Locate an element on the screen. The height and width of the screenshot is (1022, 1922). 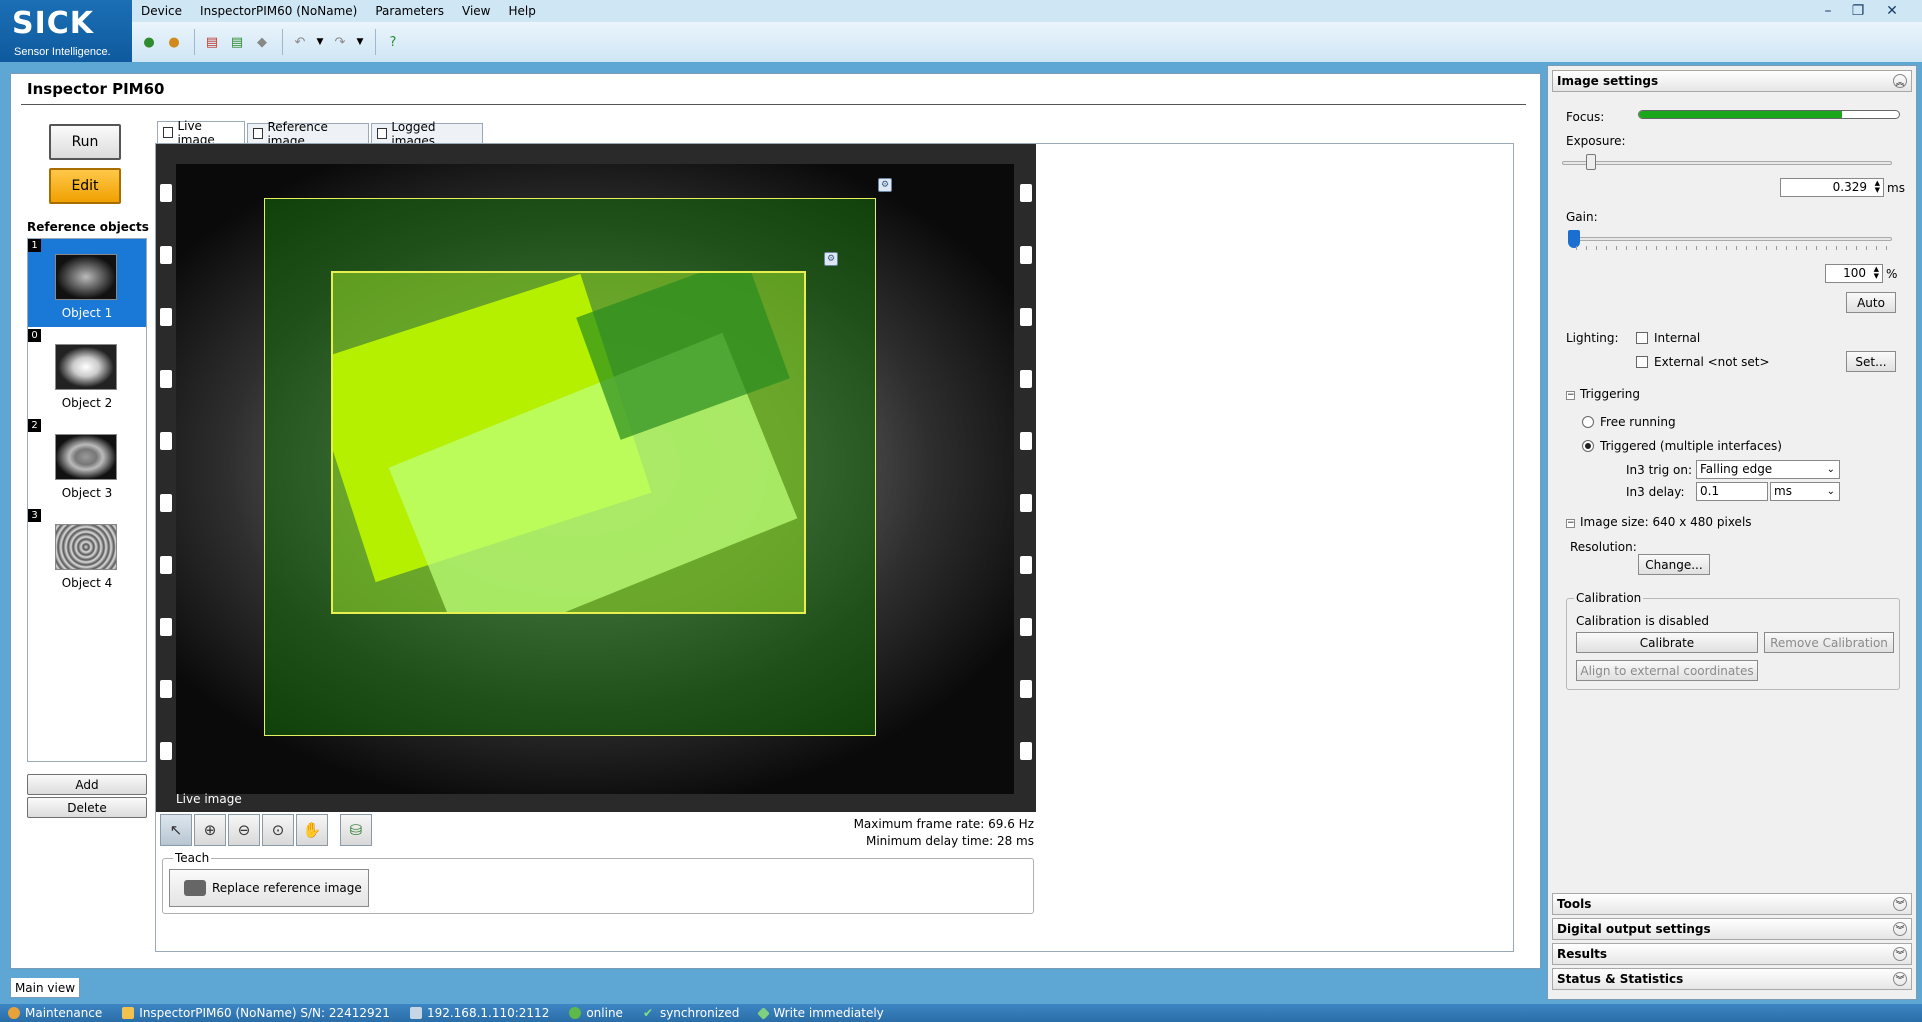
close-button: ✕ is located at coordinates (1892, 11).